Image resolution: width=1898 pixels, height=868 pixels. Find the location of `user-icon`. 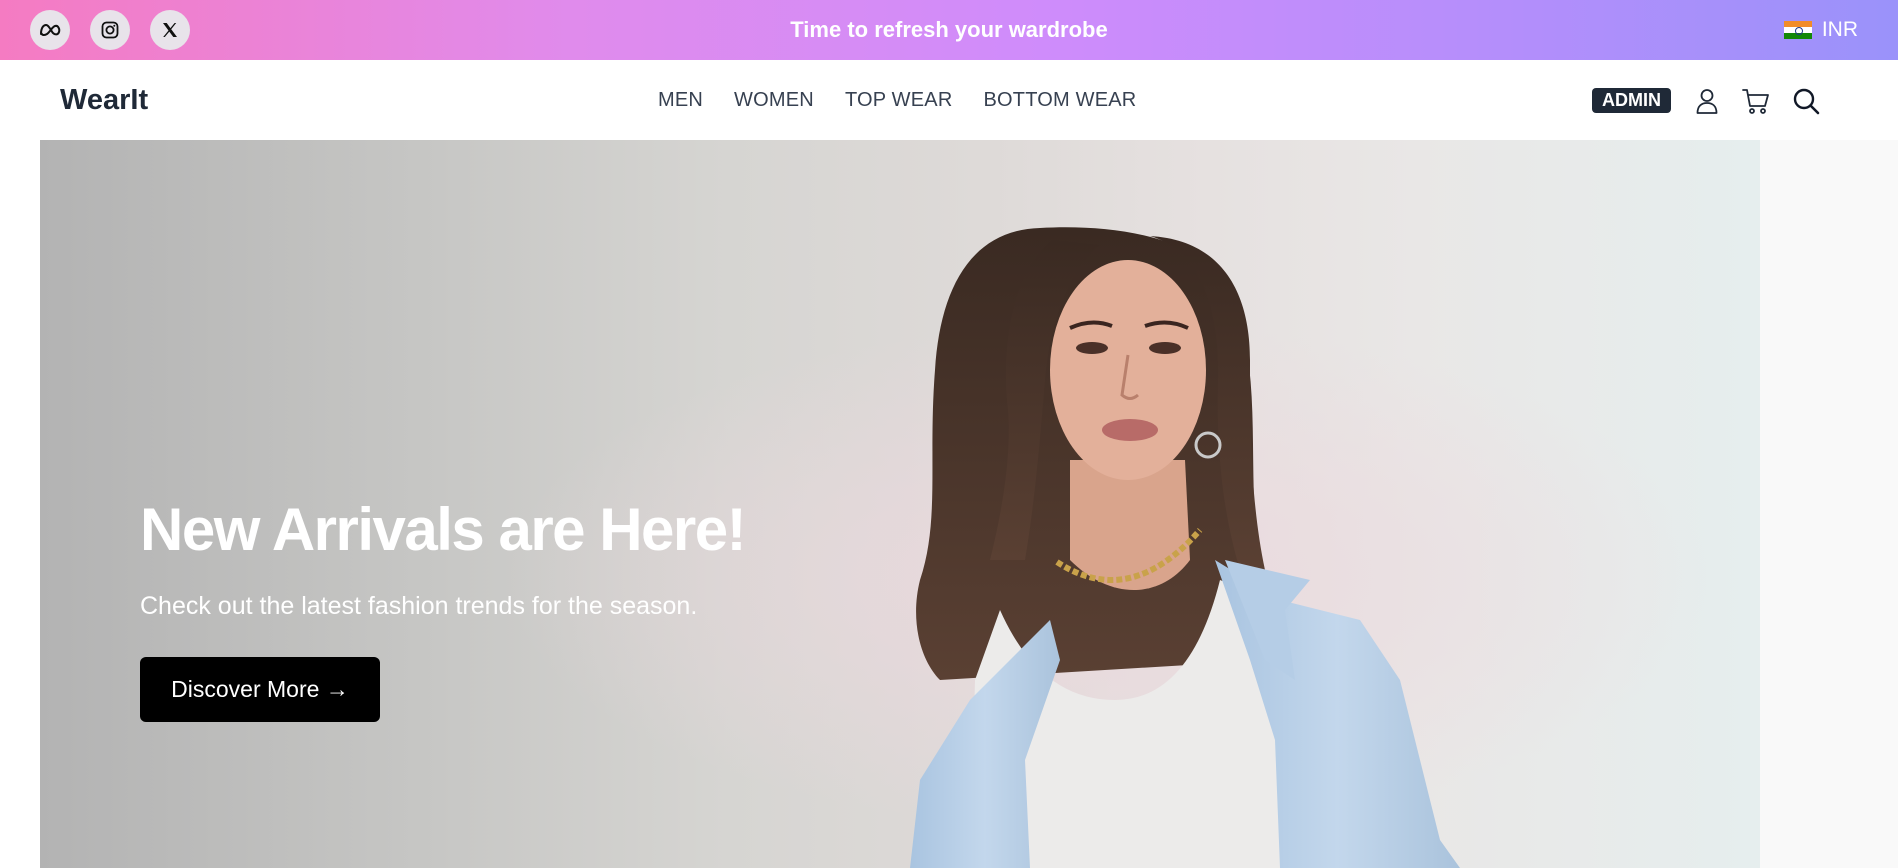

user-icon is located at coordinates (1707, 101).